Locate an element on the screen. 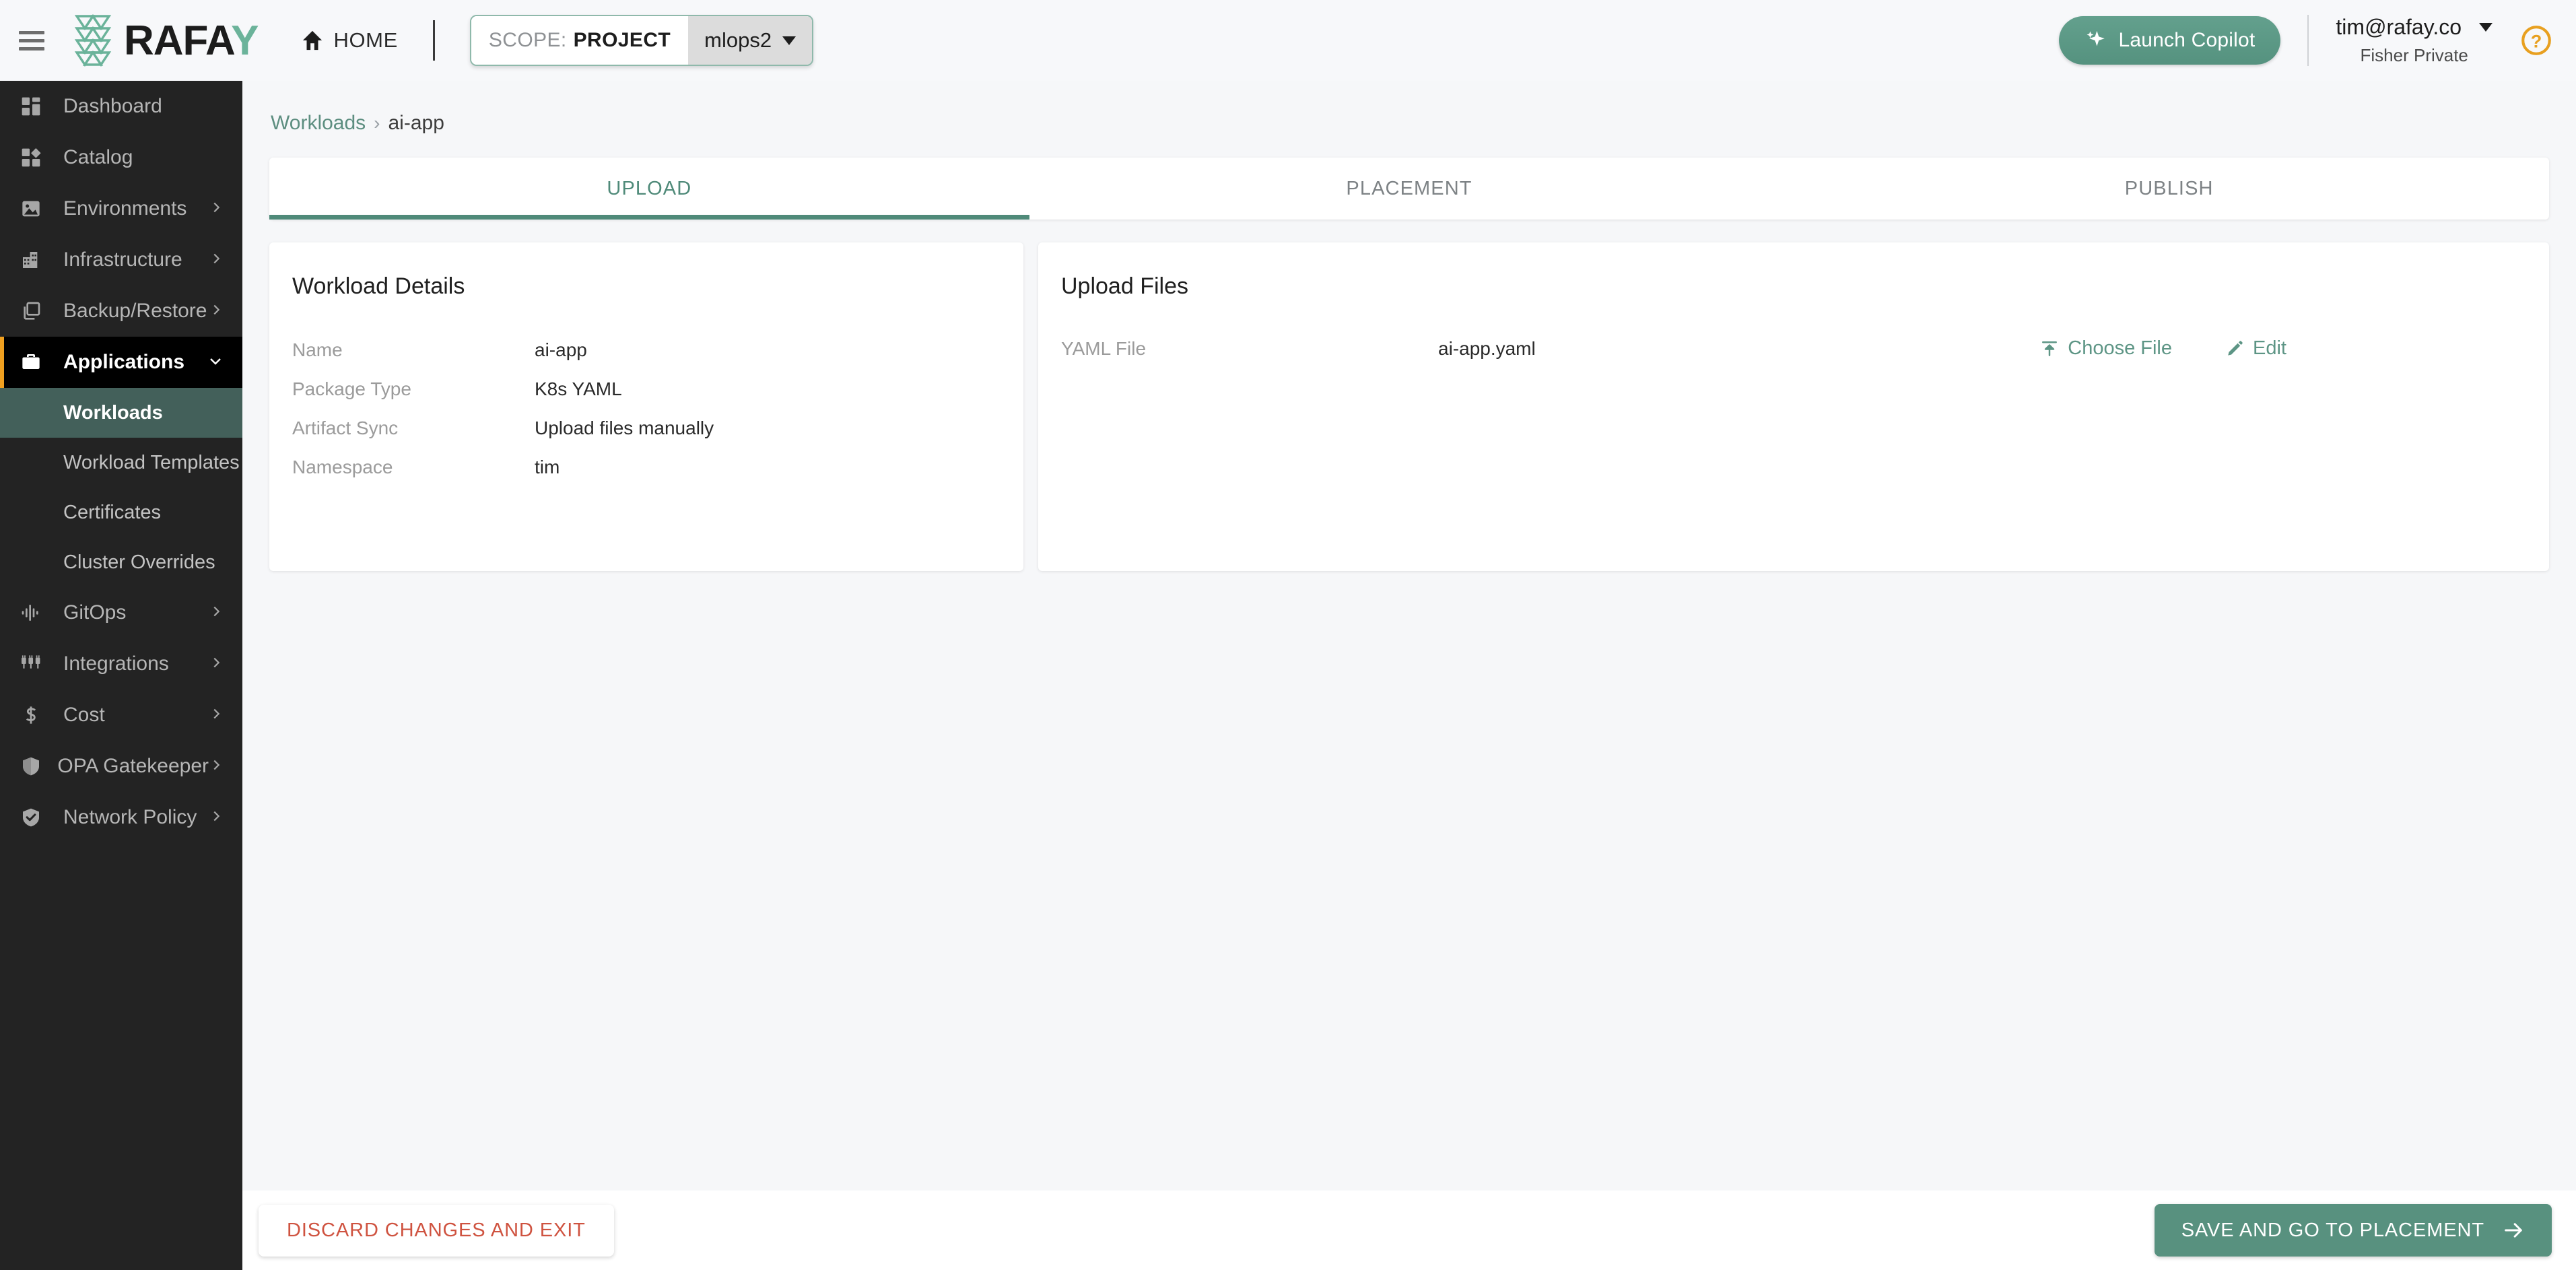 The image size is (2576, 1270). user-divider is located at coordinates (2308, 40).